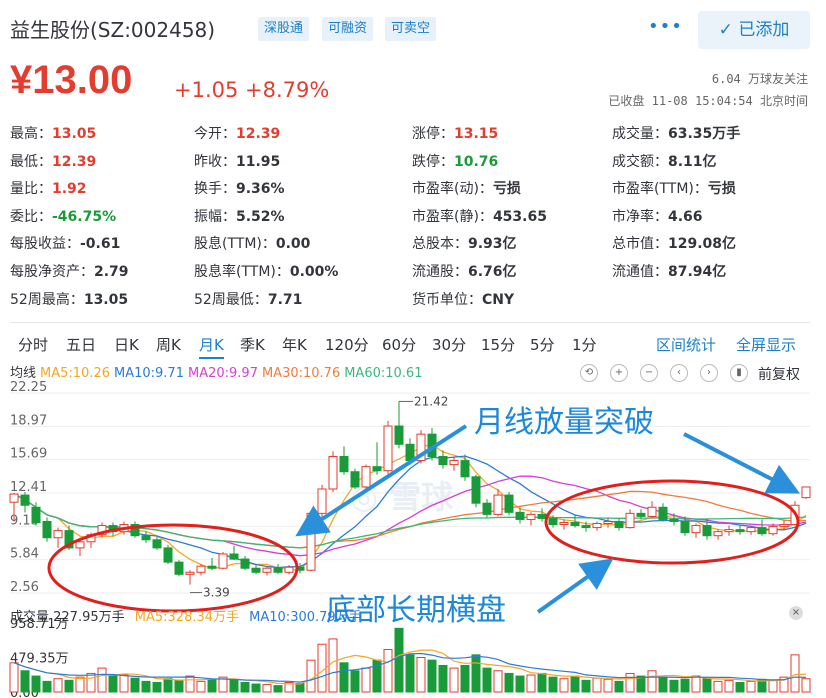 The image size is (826, 698). What do you see at coordinates (754, 30) in the screenshot?
I see `added-button: ✓ 已添加` at bounding box center [754, 30].